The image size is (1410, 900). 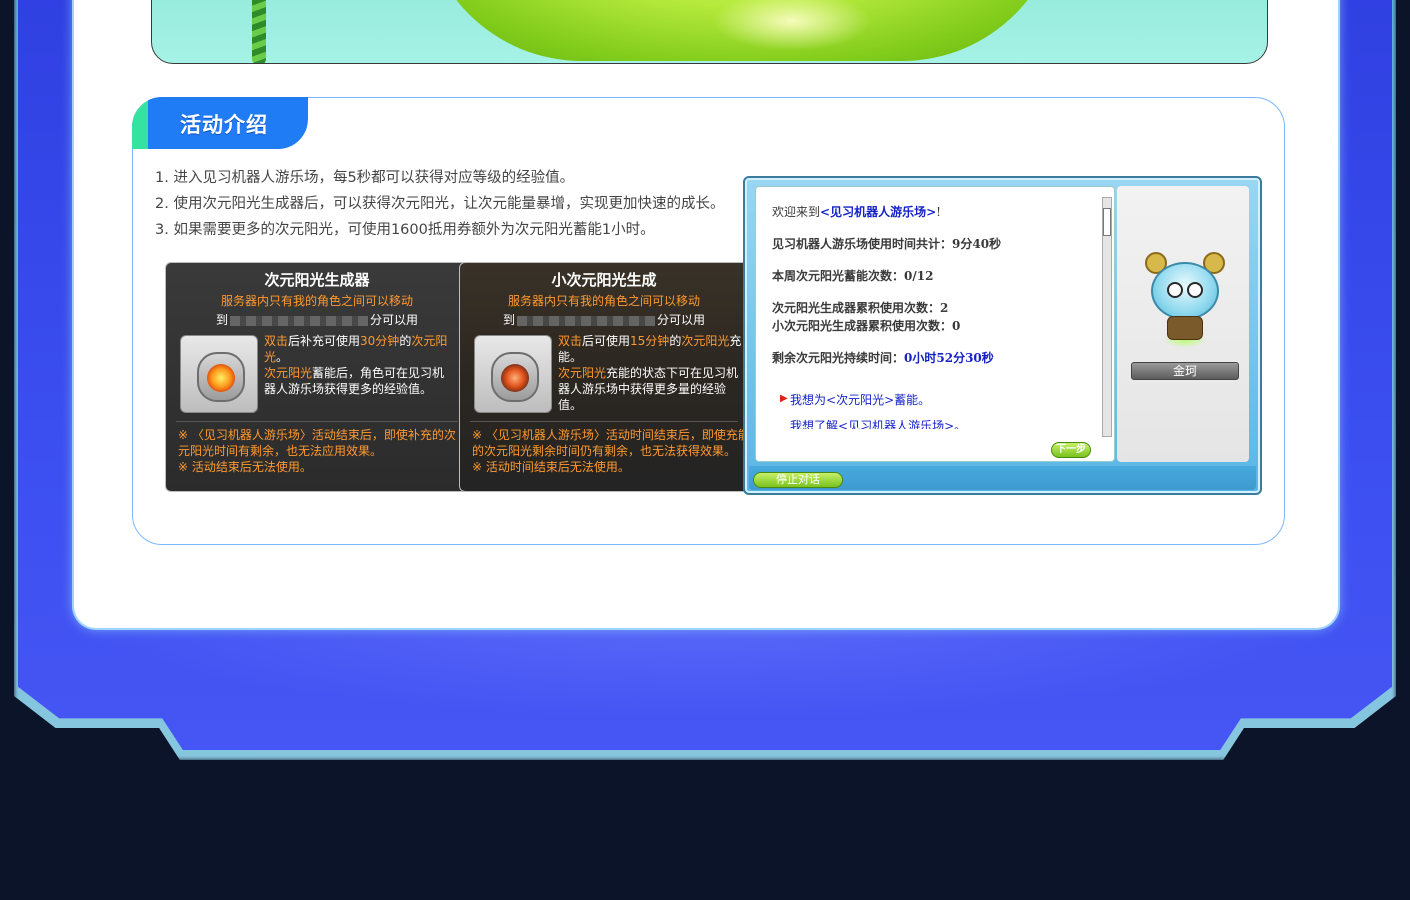 What do you see at coordinates (866, 326) in the screenshot?
I see `small-generator-count-line: 小次元阳光生成器累积使用次数：0` at bounding box center [866, 326].